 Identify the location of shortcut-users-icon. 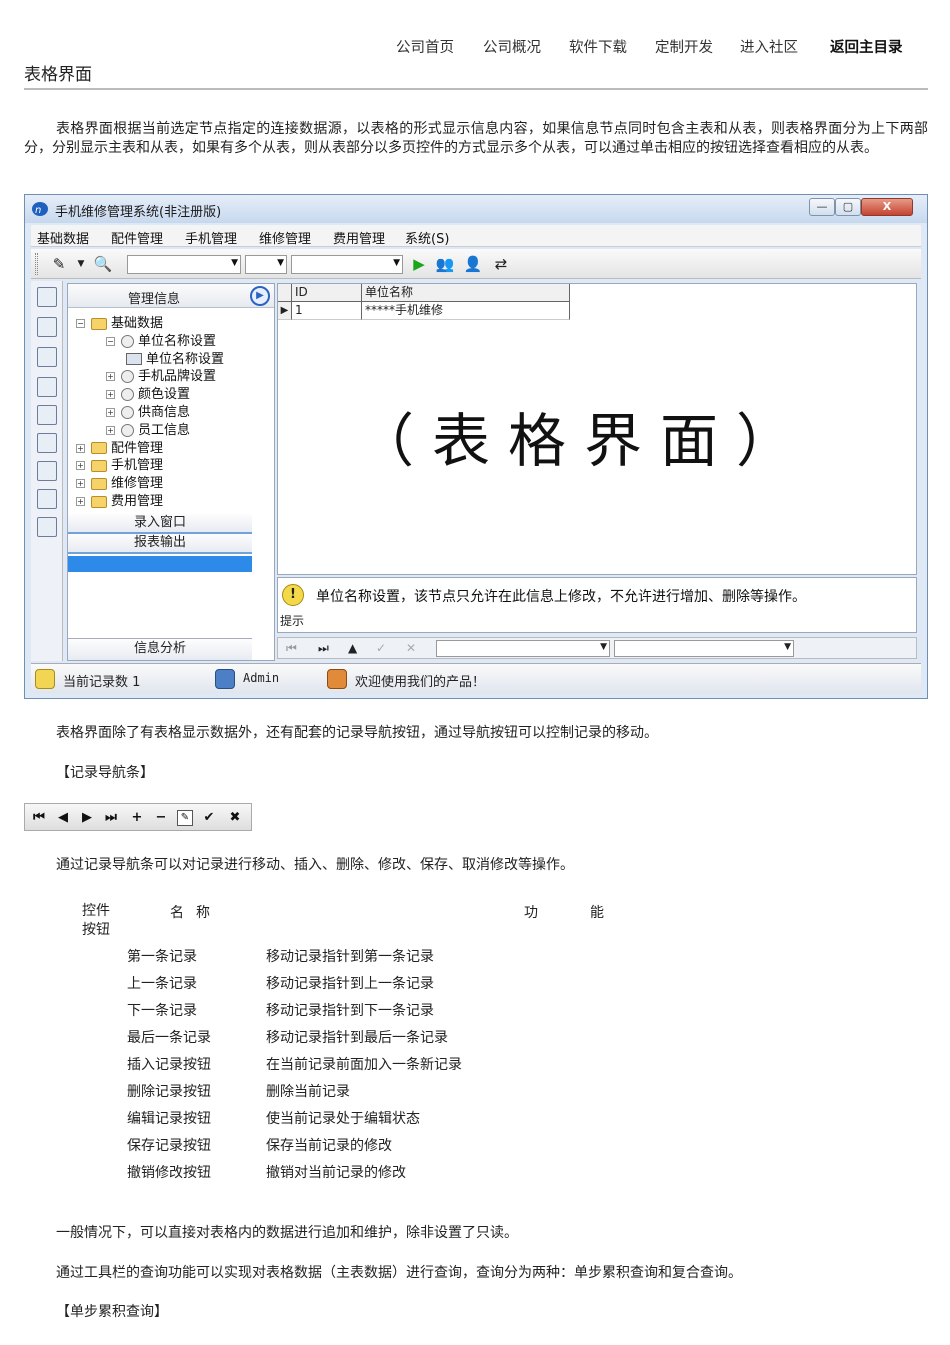
(47, 443).